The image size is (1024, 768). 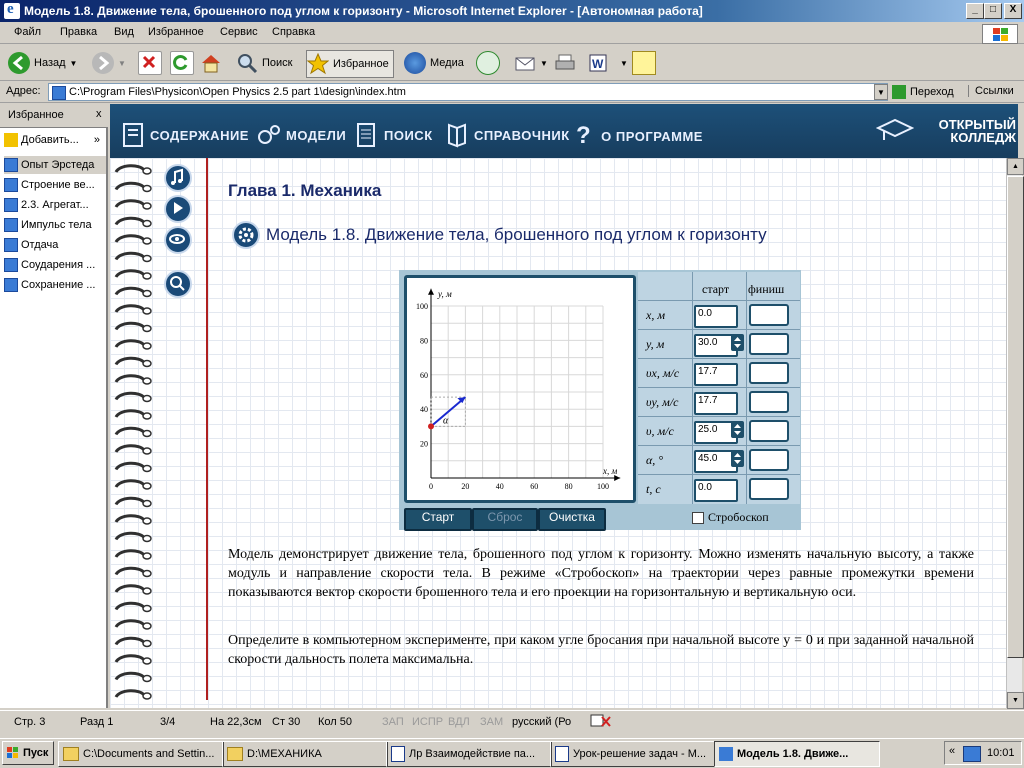 What do you see at coordinates (408, 135) in the screenshot?
I see `nav-search-label: ПОИСК` at bounding box center [408, 135].